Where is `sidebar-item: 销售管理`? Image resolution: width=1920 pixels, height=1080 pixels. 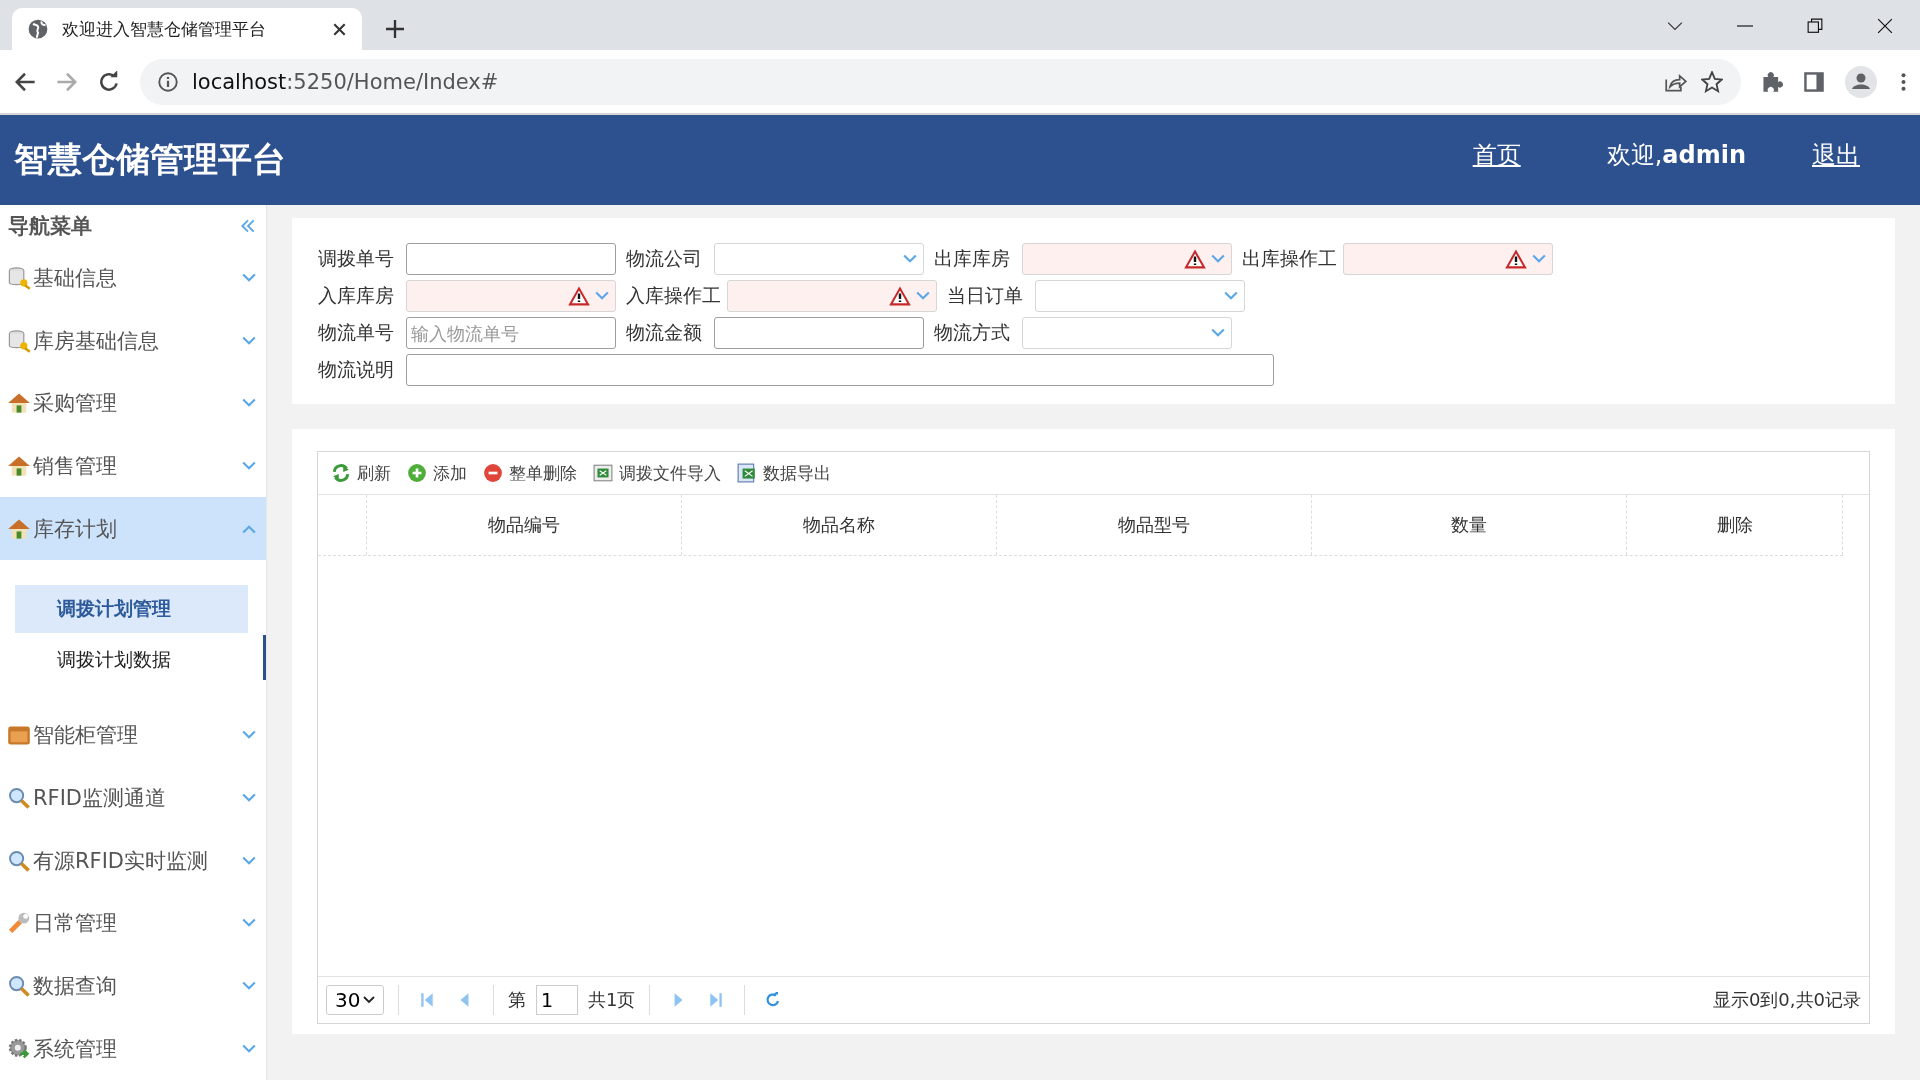
sidebar-item: 销售管理 is located at coordinates (133, 466).